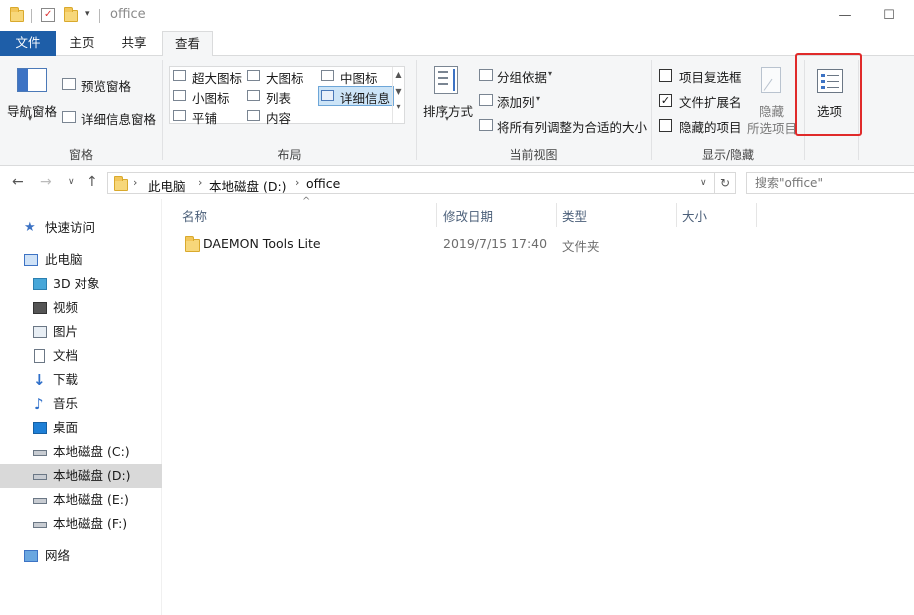 This screenshot has height=615, width=914. What do you see at coordinates (58, 555) in the screenshot?
I see `sidebar-item-label: 网络` at bounding box center [58, 555].